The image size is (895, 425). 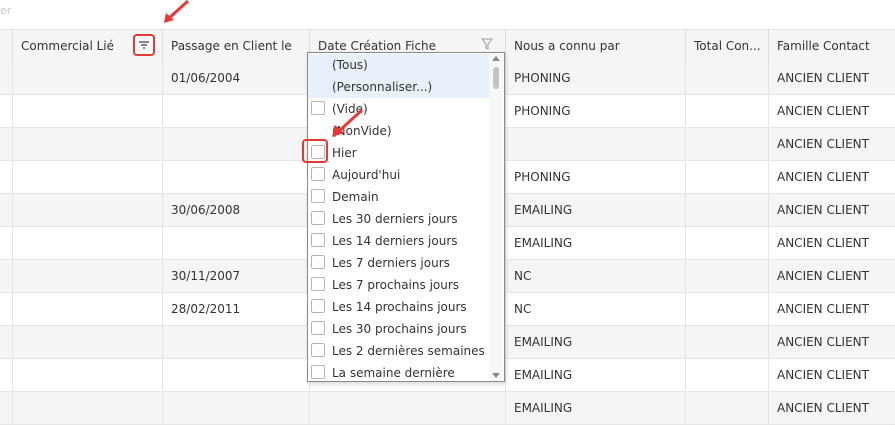 I want to click on filter-lines-icon, so click(x=144, y=45).